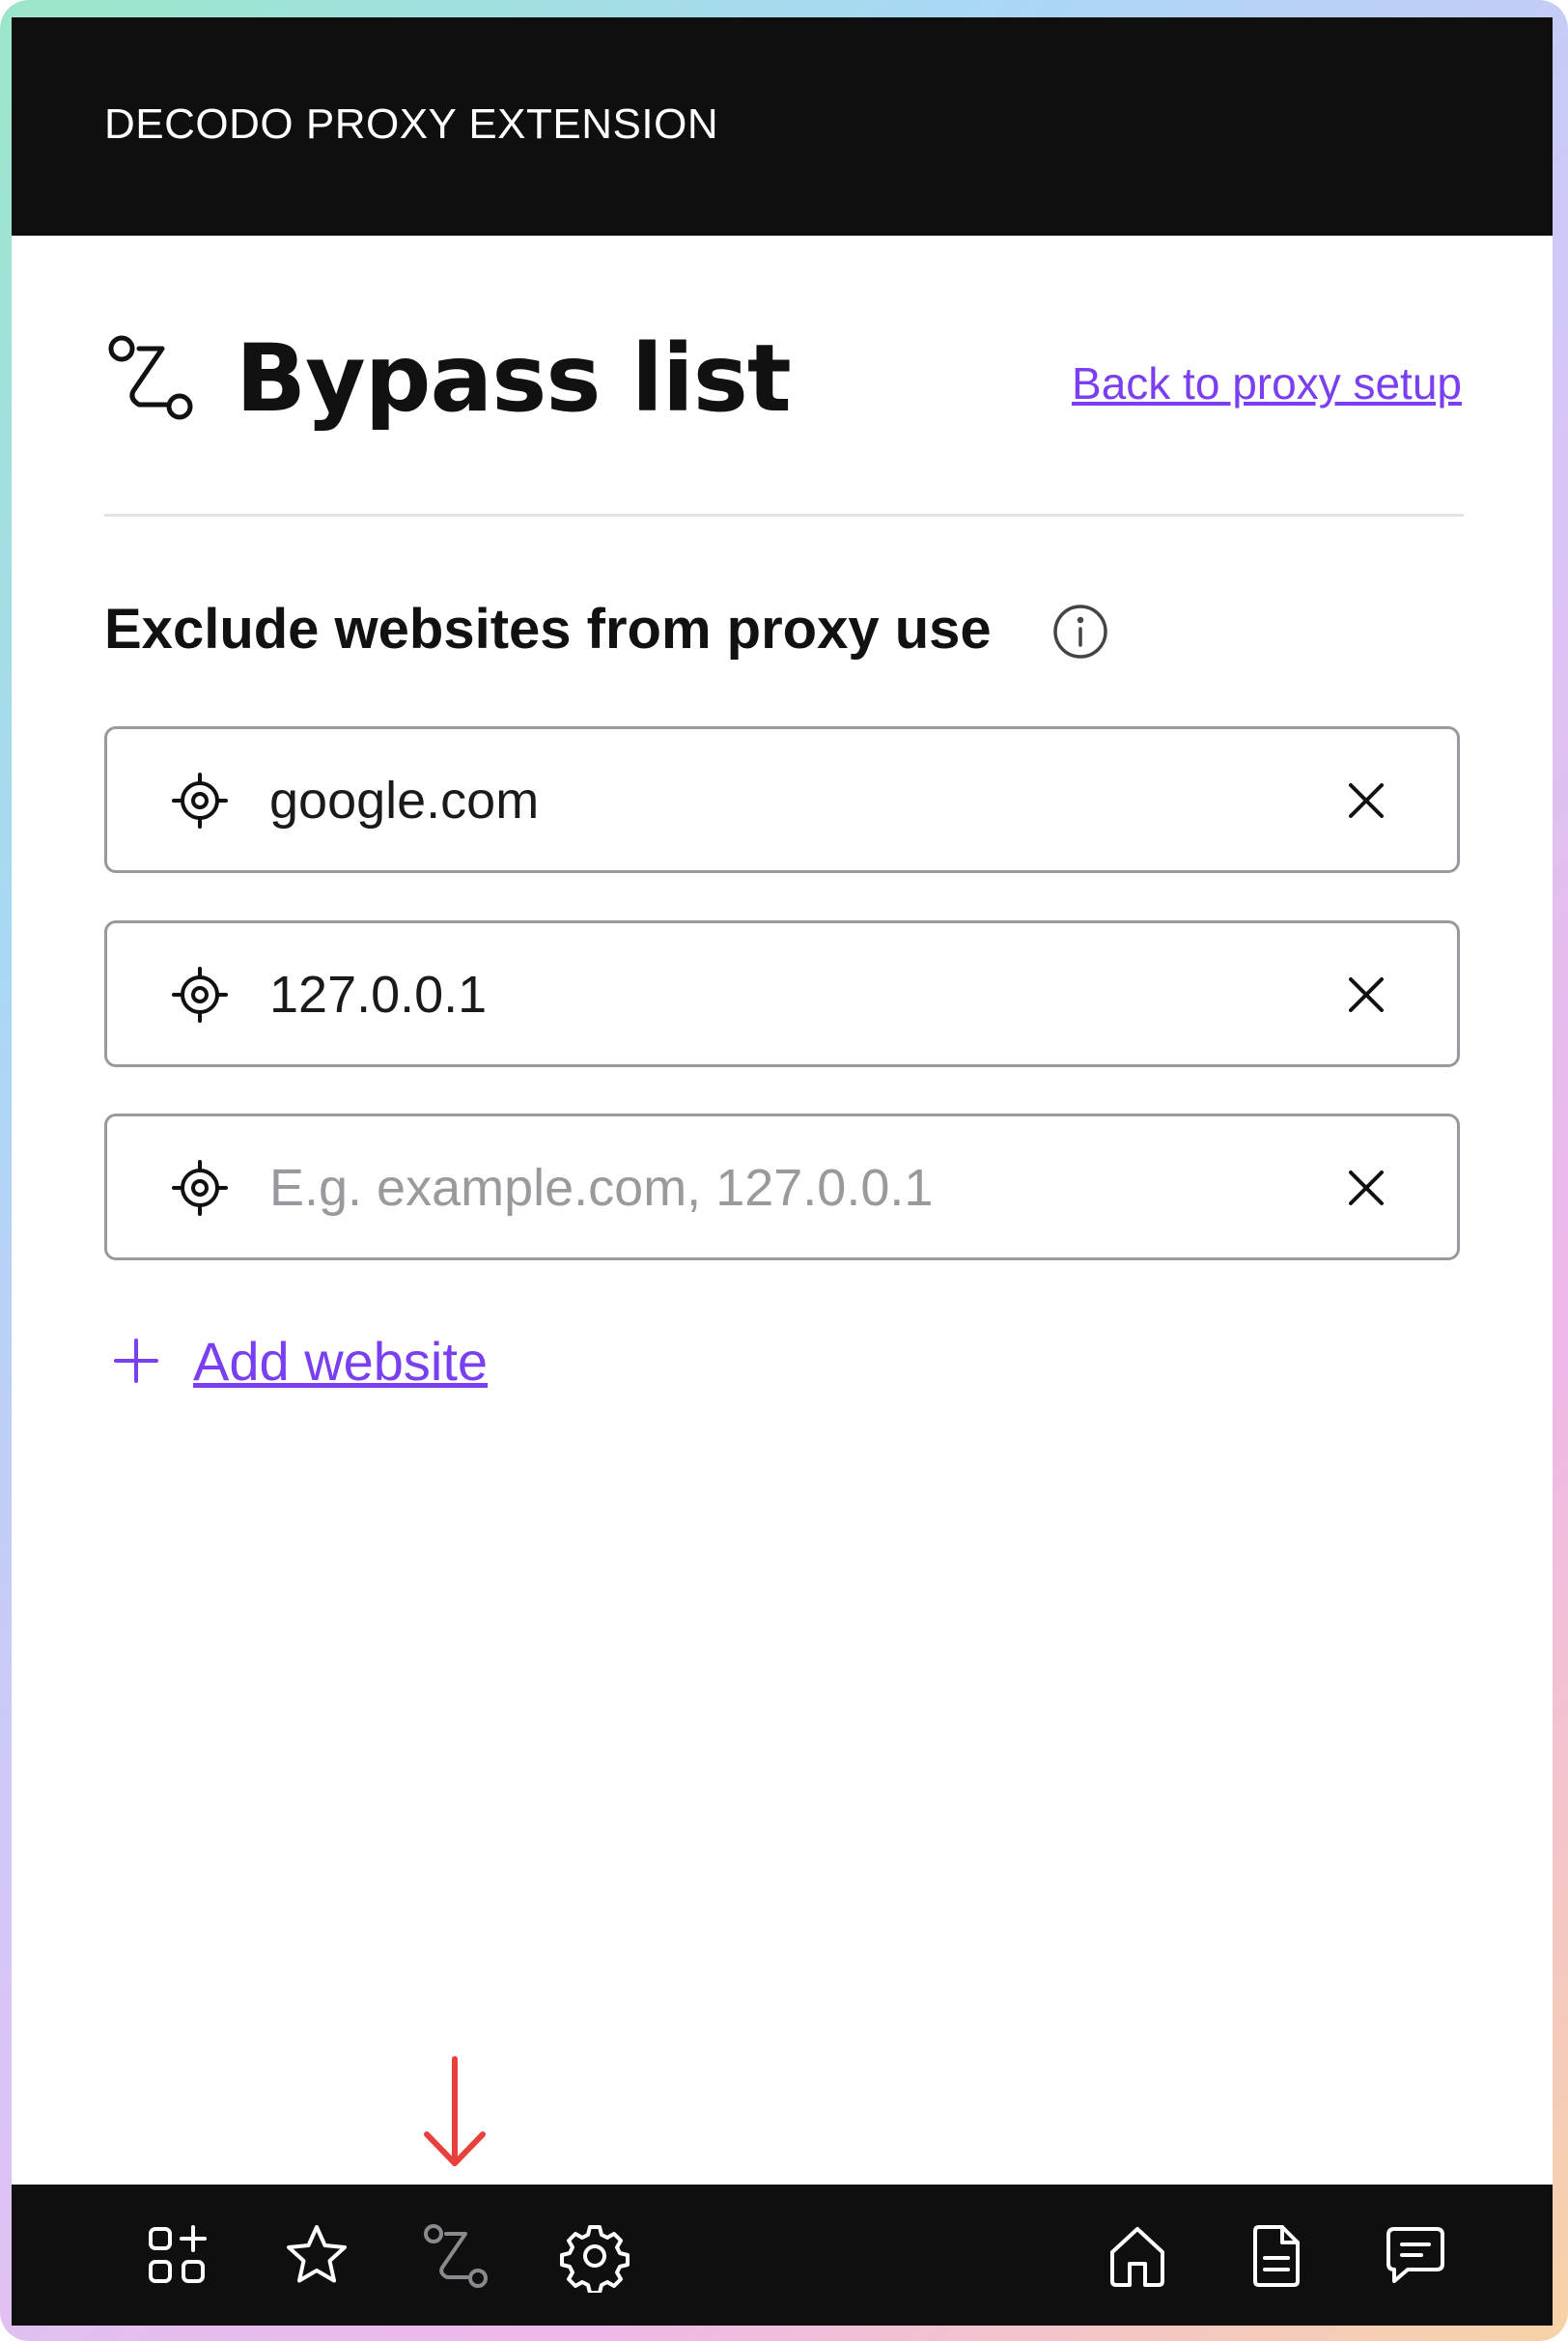 The image size is (1568, 2341). What do you see at coordinates (595, 2260) in the screenshot?
I see `gear-icon` at bounding box center [595, 2260].